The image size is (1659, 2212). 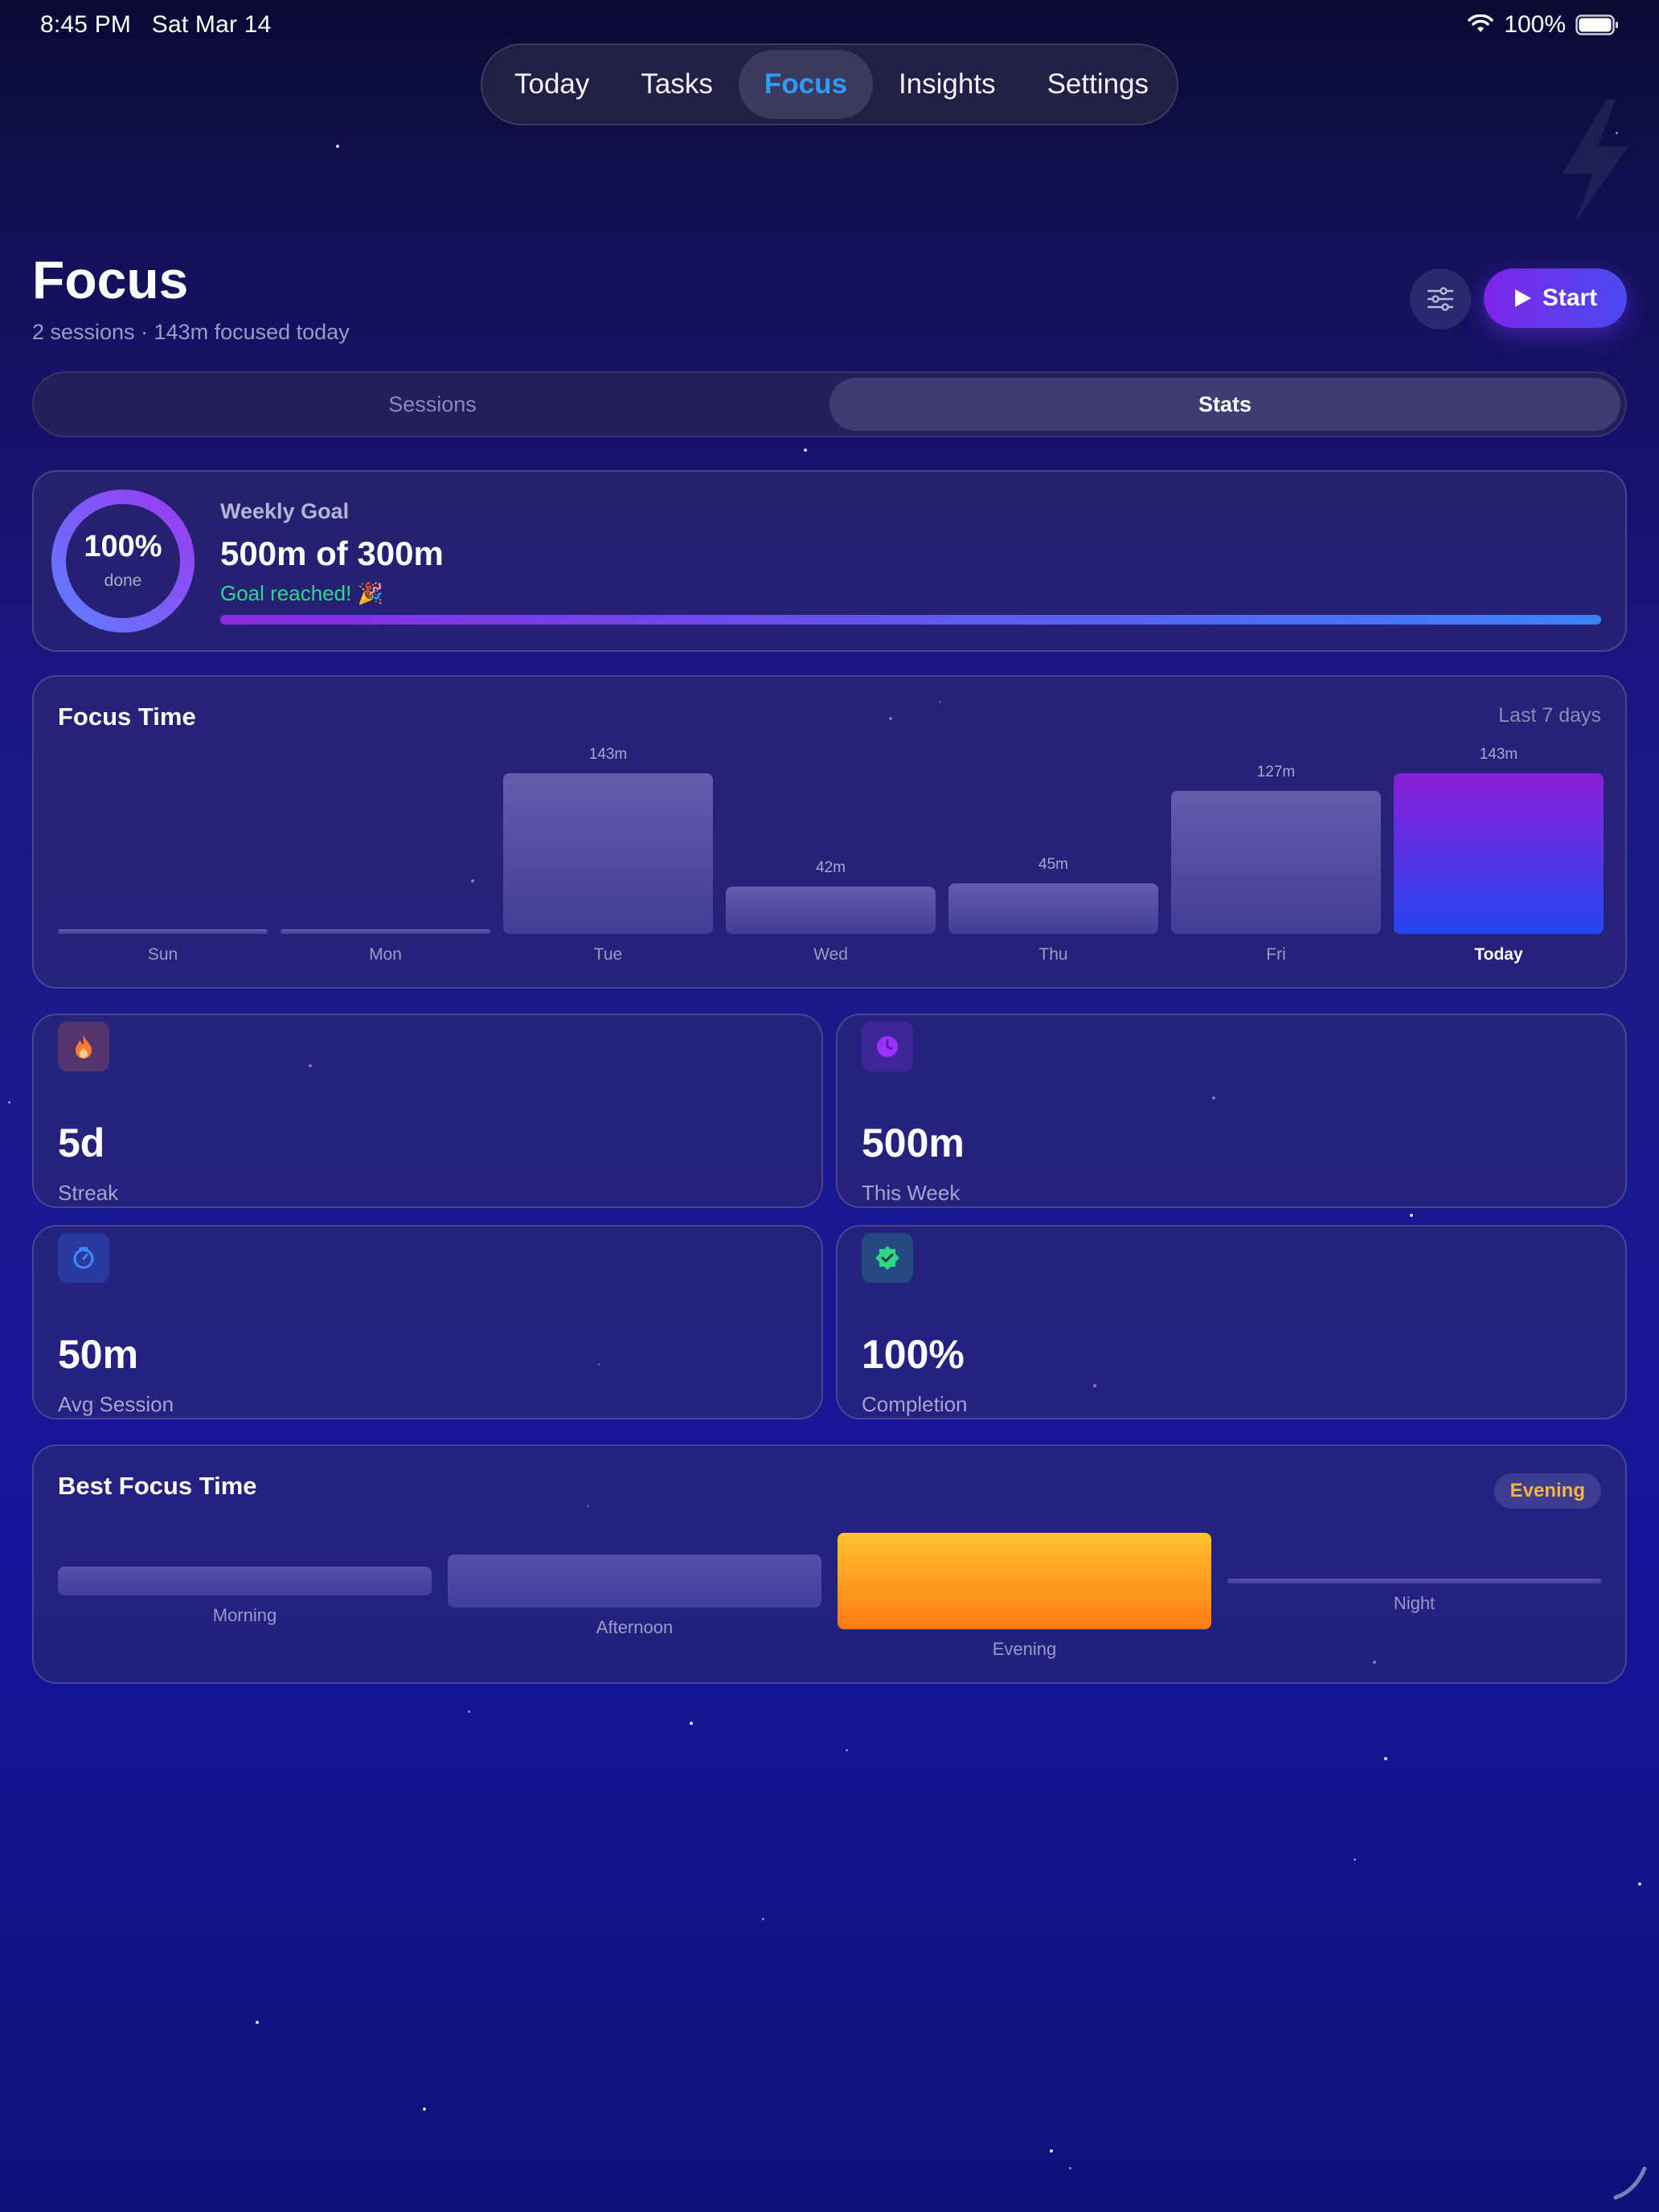 What do you see at coordinates (301, 593) in the screenshot?
I see `goal-message: Goal reached! 🎉` at bounding box center [301, 593].